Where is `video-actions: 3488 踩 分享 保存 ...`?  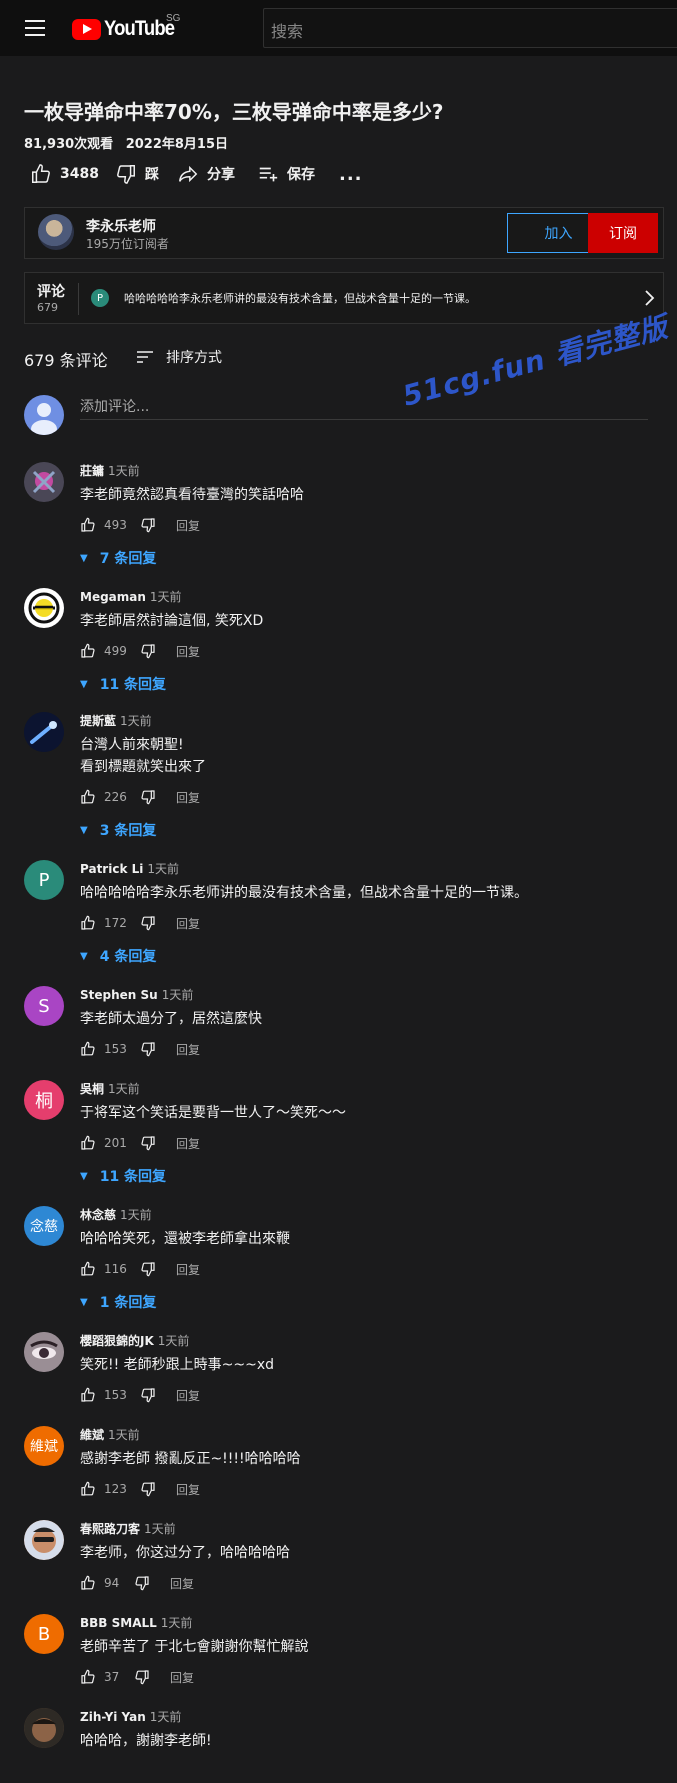 video-actions: 3488 踩 分享 保存 ... is located at coordinates (196, 174).